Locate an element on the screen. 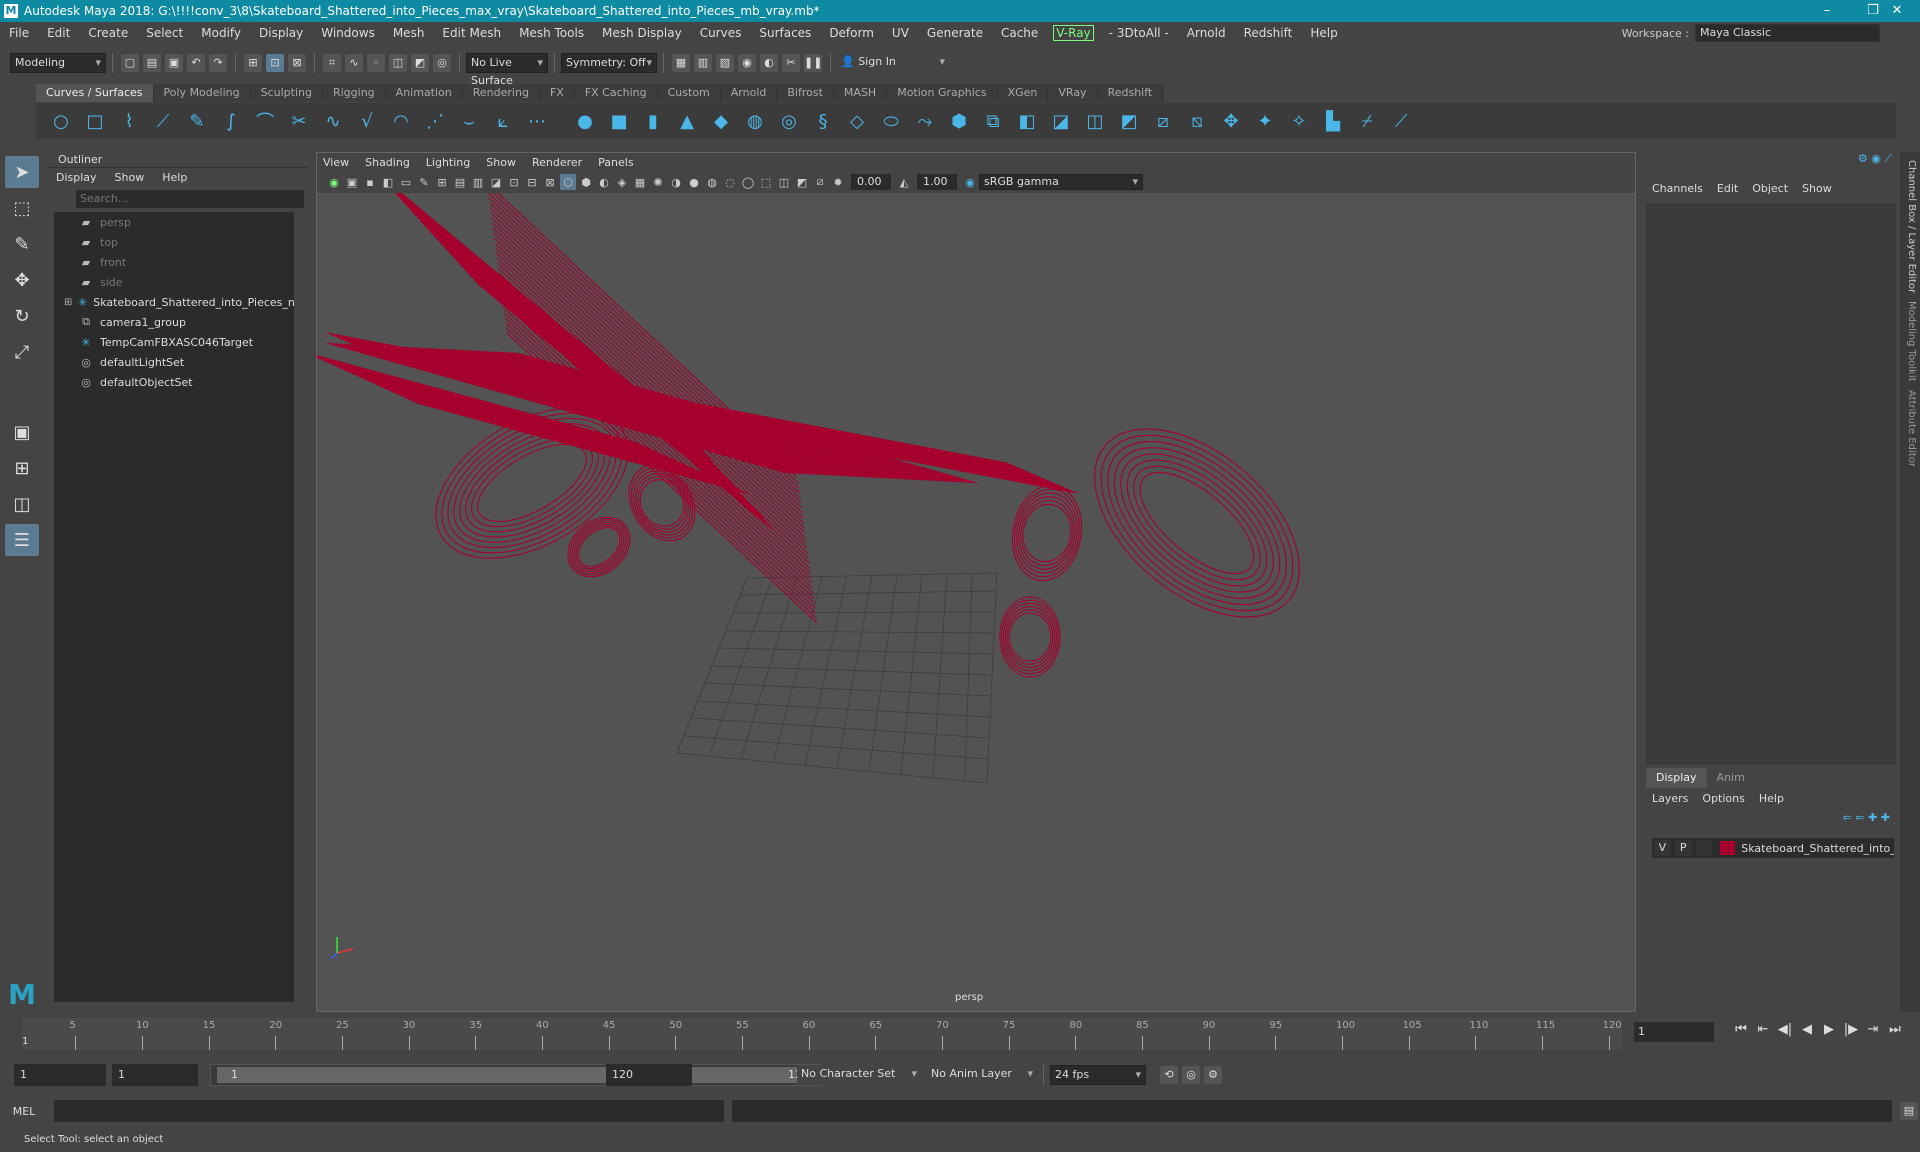  use-all-lights-icon: ✺ is located at coordinates (658, 182).